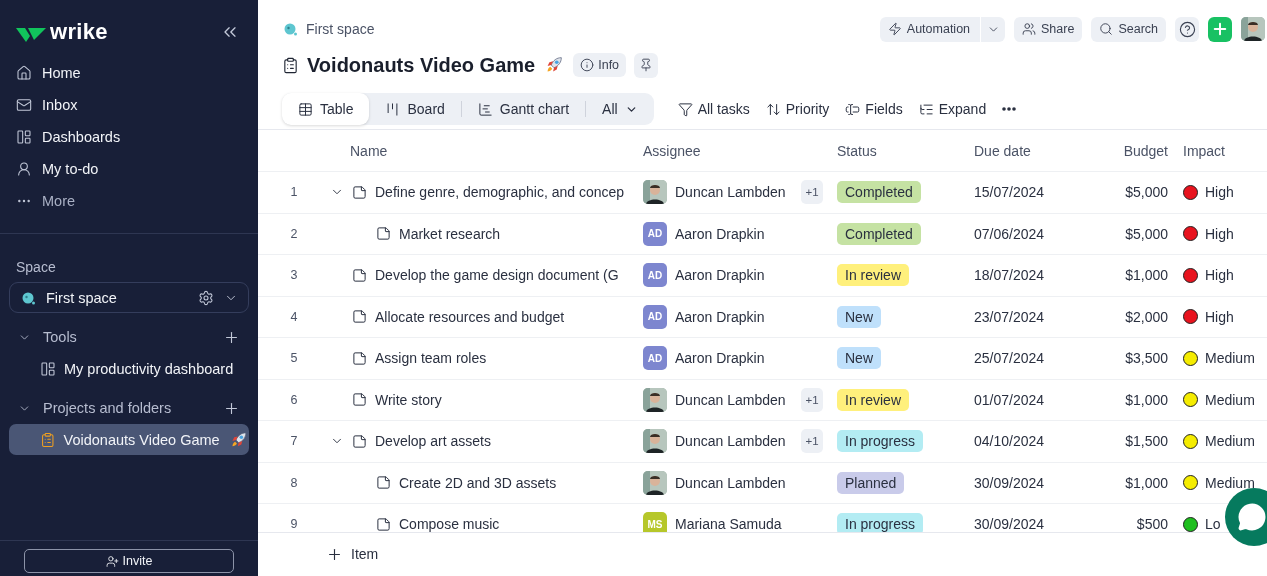 The height and width of the screenshot is (576, 1267). What do you see at coordinates (129, 169) in the screenshot?
I see `nav-item: My to-do` at bounding box center [129, 169].